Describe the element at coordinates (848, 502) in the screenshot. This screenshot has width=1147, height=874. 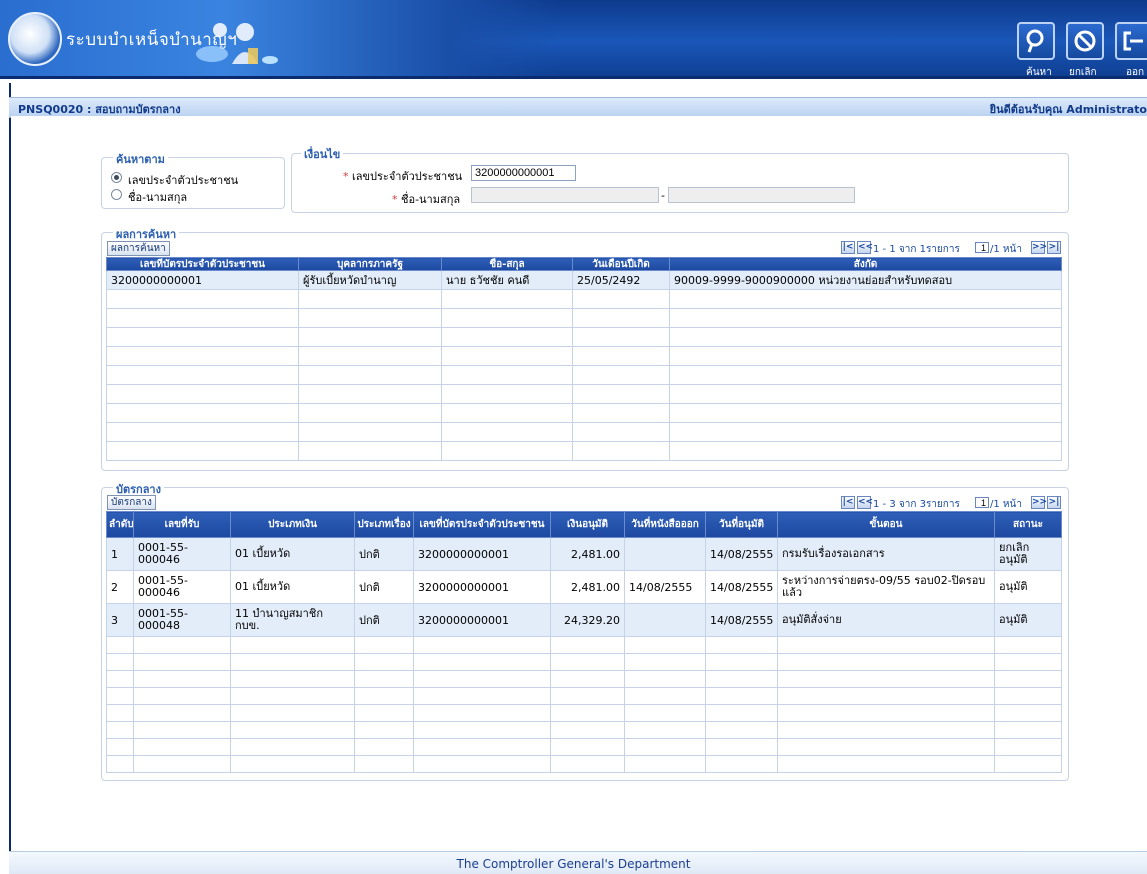
I see `card-first-page-button: |<` at that location.